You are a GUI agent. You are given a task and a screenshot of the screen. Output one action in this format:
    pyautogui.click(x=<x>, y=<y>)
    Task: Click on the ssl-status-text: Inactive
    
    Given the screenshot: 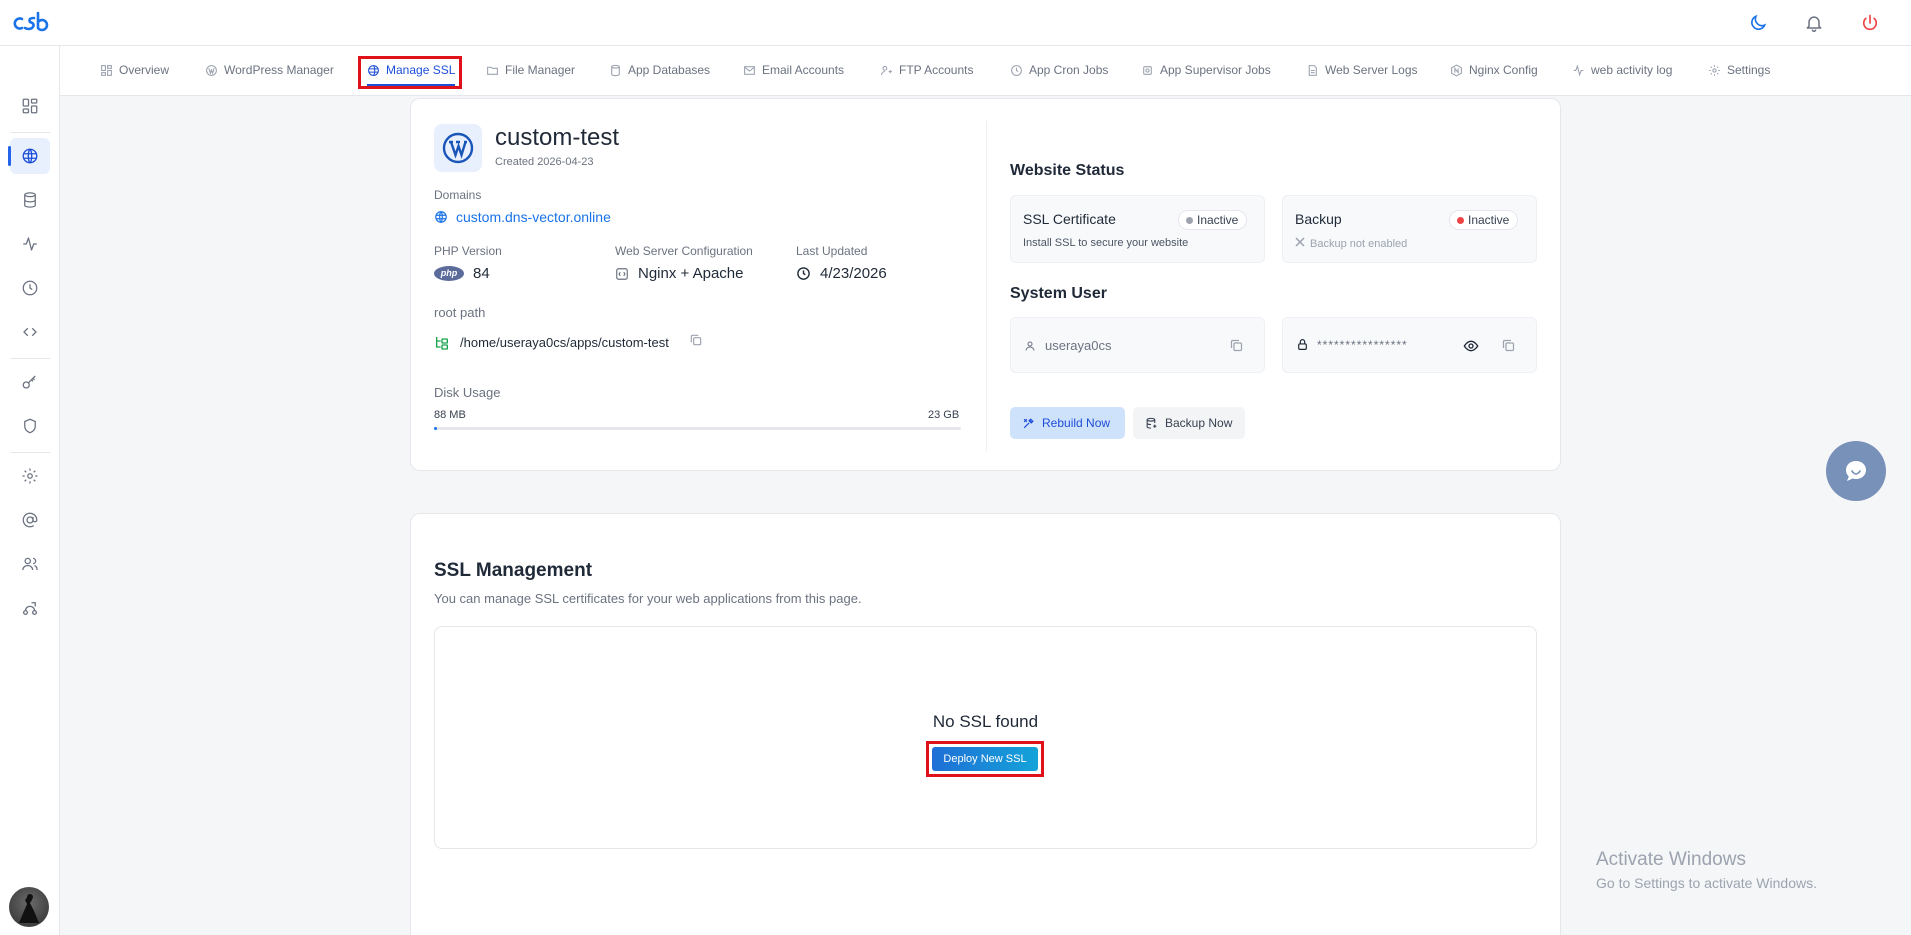 What is the action you would take?
    pyautogui.click(x=1218, y=220)
    